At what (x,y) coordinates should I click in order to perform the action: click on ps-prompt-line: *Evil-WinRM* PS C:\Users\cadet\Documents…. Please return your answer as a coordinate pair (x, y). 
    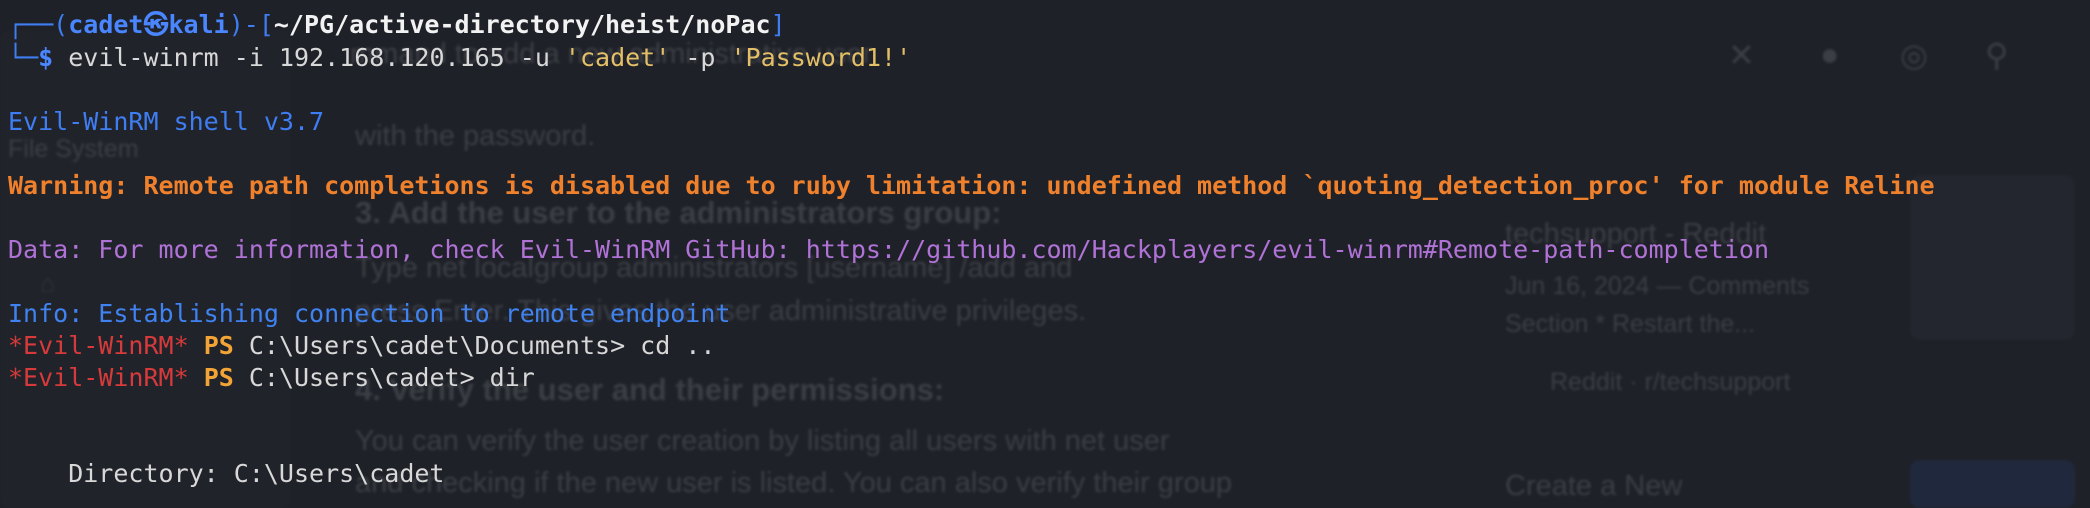
    Looking at the image, I should click on (361, 346).